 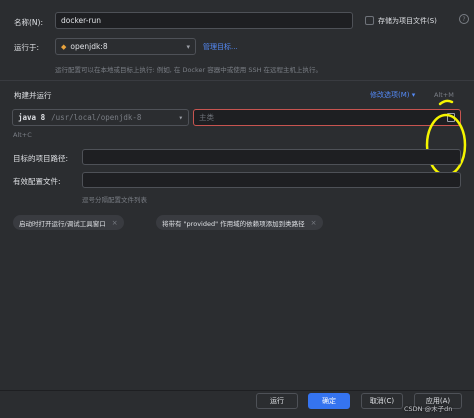 I want to click on footer-divider, so click(x=237, y=390).